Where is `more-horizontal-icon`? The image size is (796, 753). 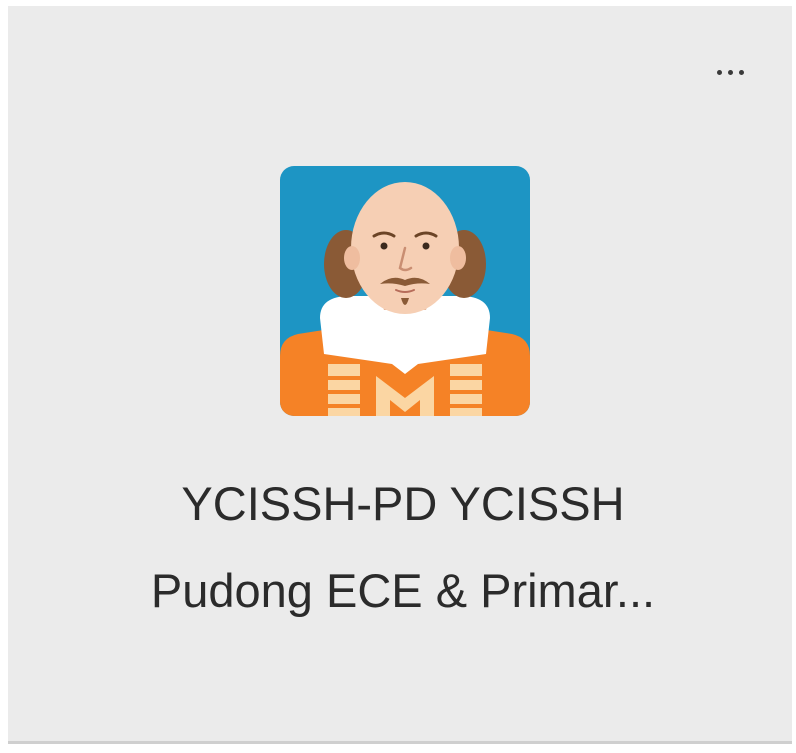 more-horizontal-icon is located at coordinates (730, 72).